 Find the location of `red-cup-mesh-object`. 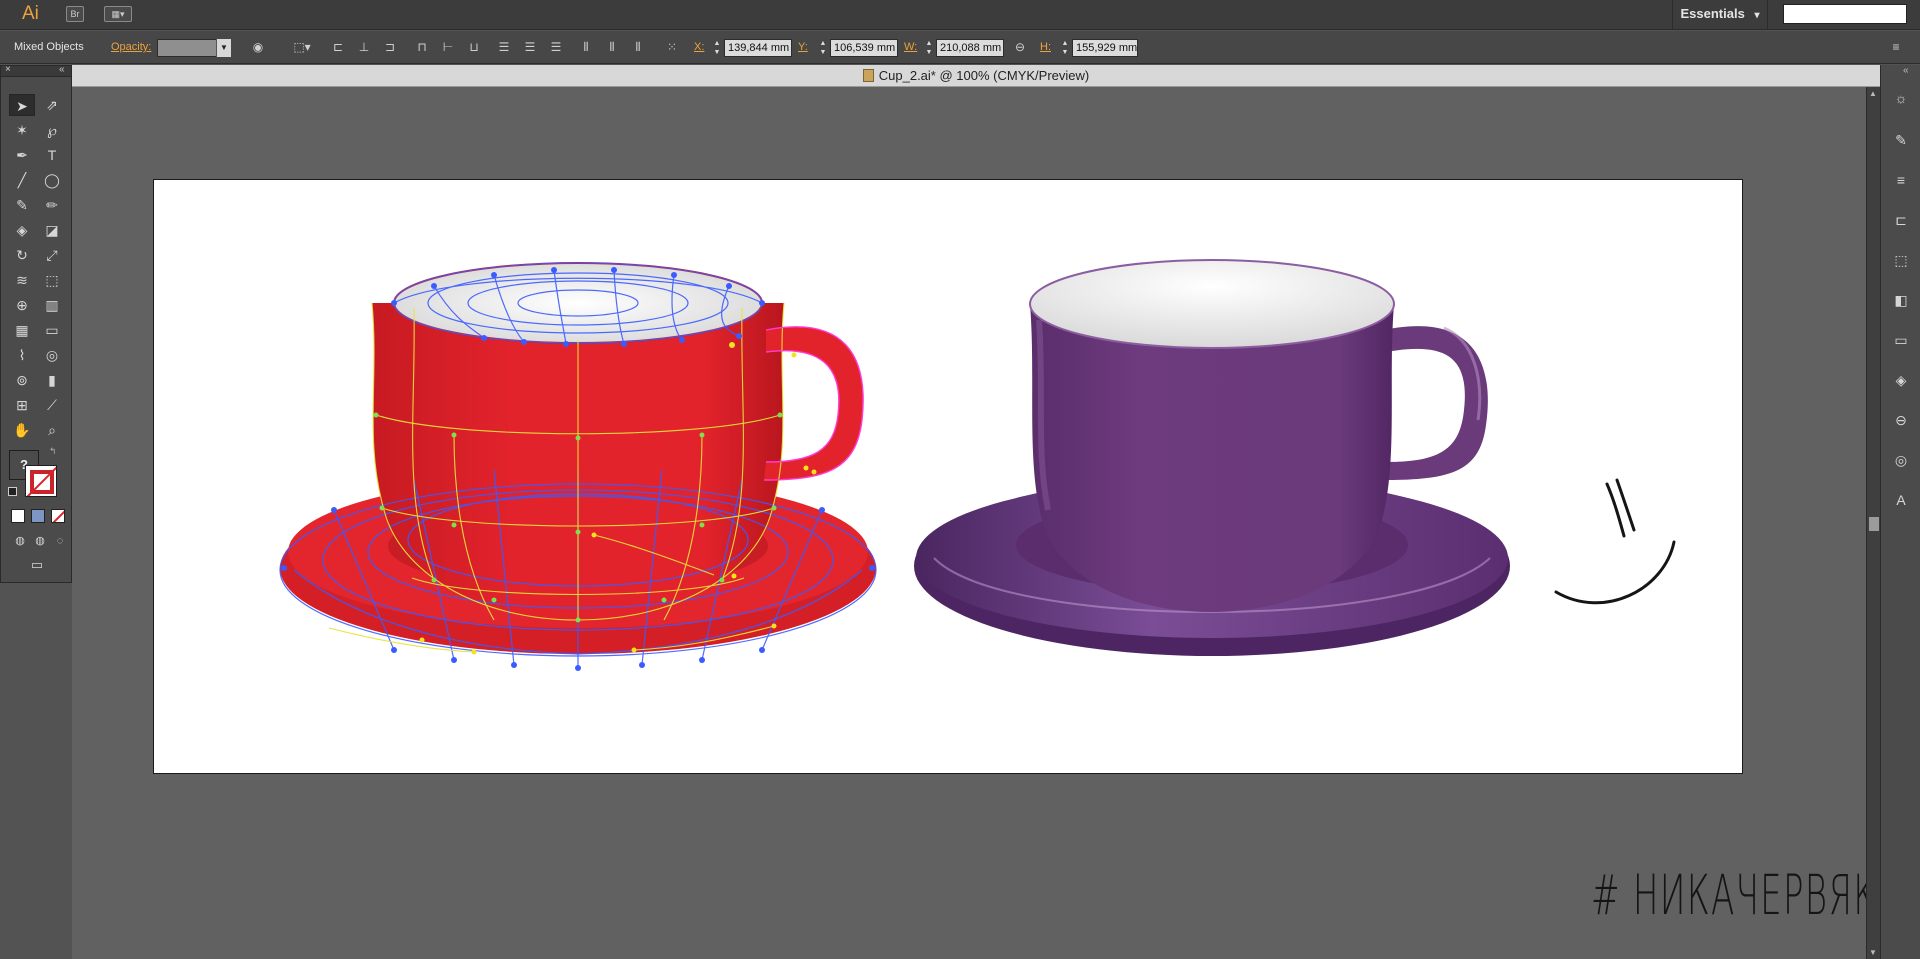

red-cup-mesh-object is located at coordinates (578, 466).